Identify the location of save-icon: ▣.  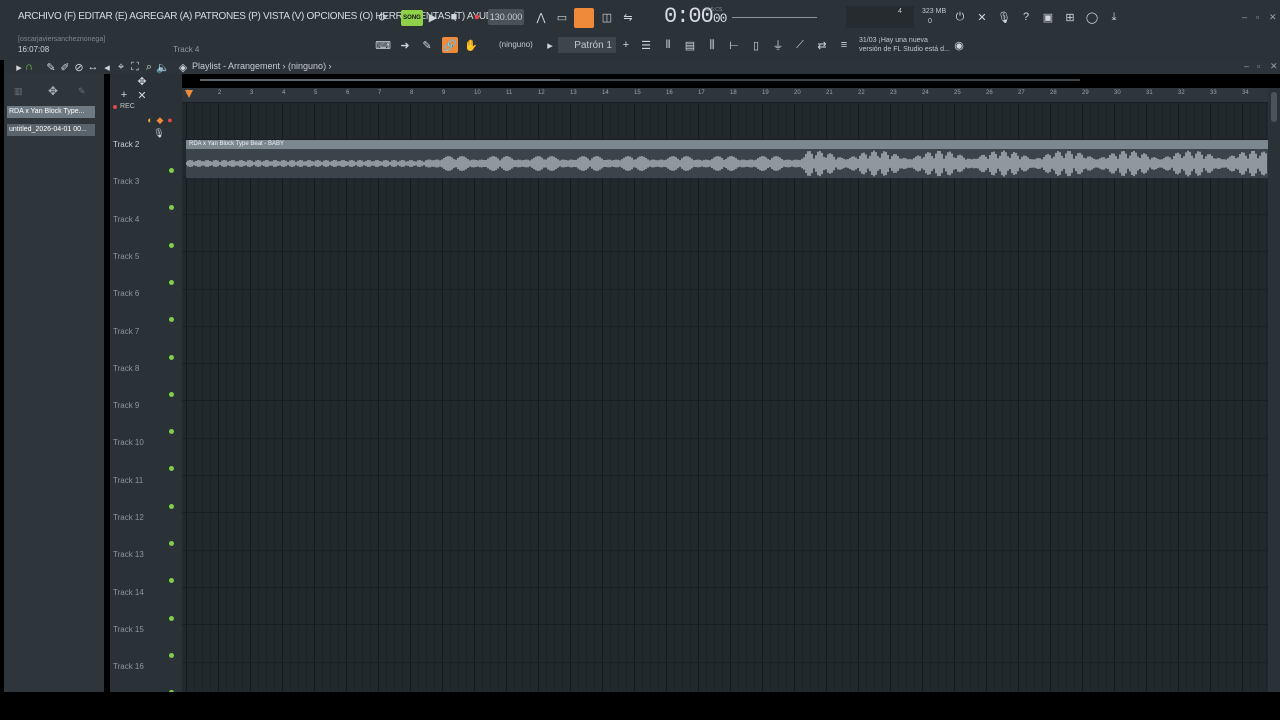
(1048, 17).